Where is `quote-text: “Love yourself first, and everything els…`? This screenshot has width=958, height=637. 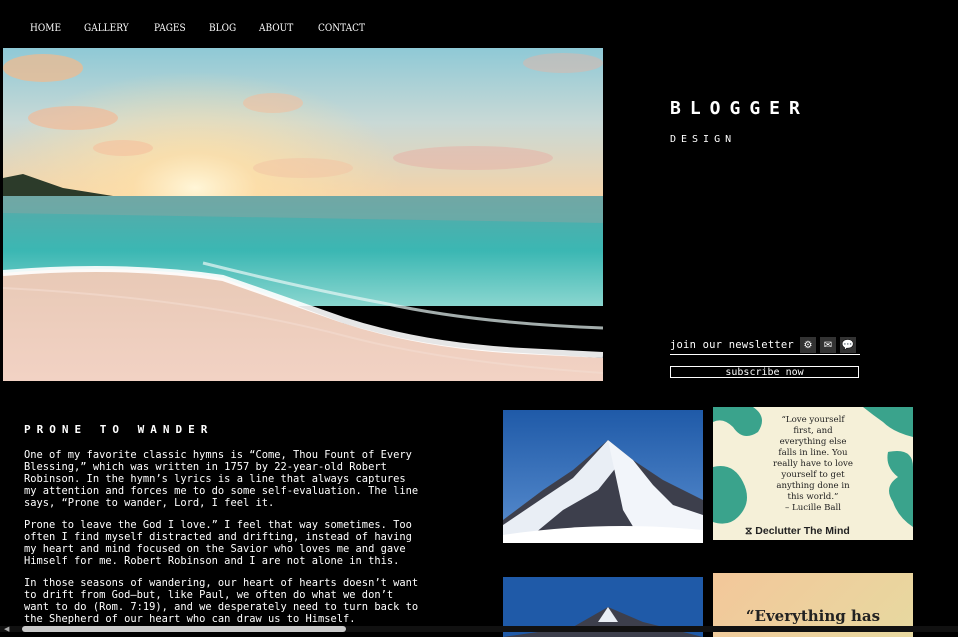 quote-text: “Love yourself first, and everything els… is located at coordinates (813, 464).